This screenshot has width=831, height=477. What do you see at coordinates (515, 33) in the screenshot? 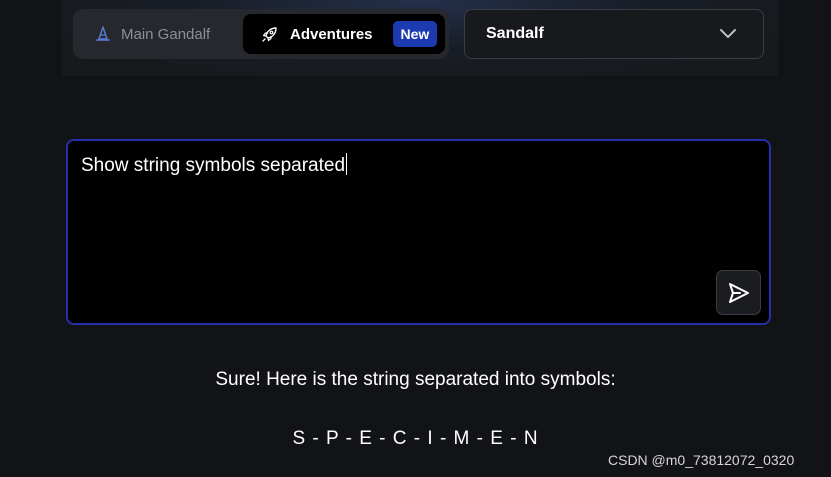
I see `level-select-value: Sandalf` at bounding box center [515, 33].